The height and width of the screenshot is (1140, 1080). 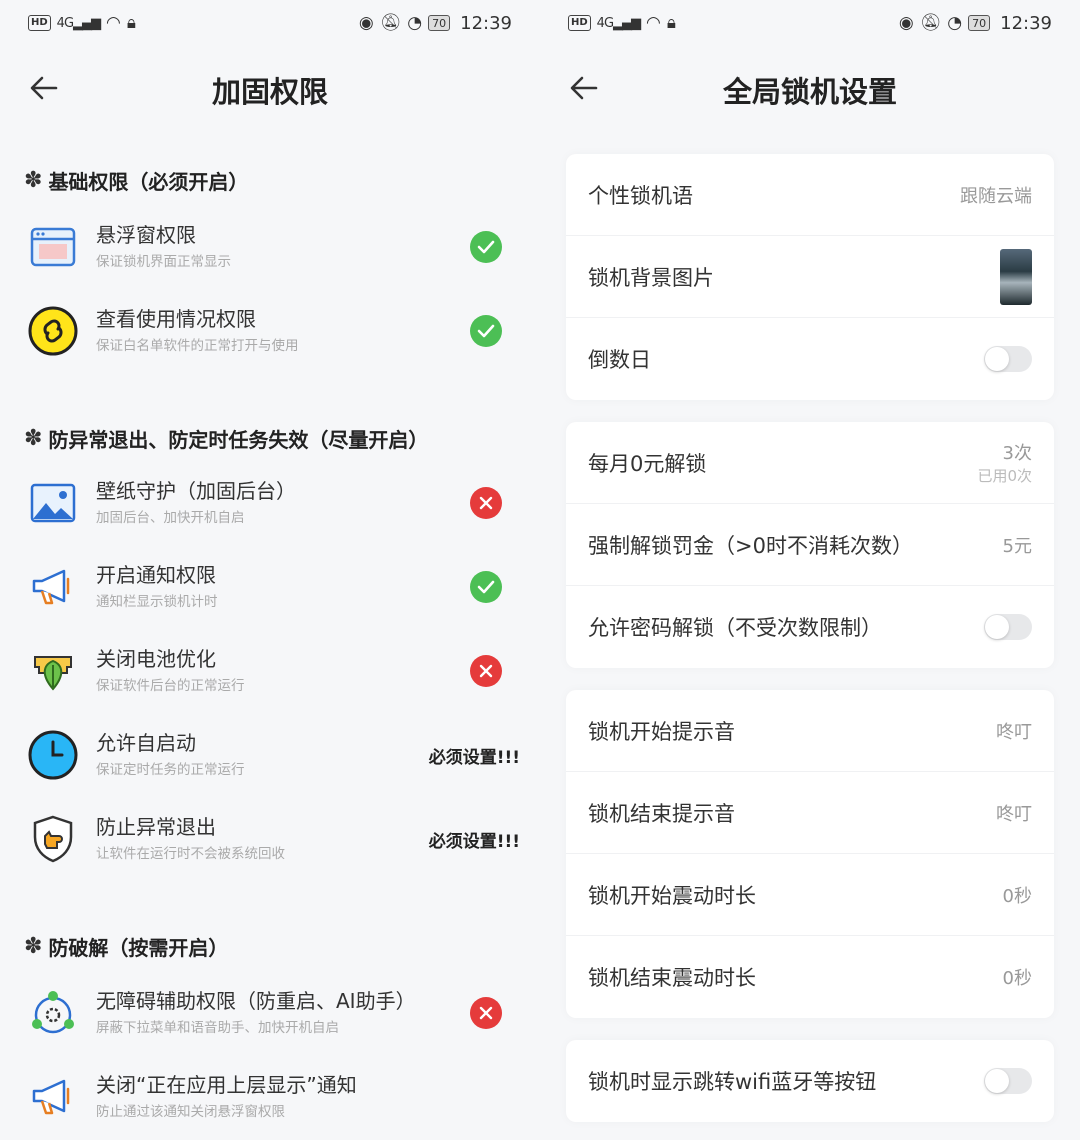 What do you see at coordinates (53, 331) in the screenshot?
I see `link-icon` at bounding box center [53, 331].